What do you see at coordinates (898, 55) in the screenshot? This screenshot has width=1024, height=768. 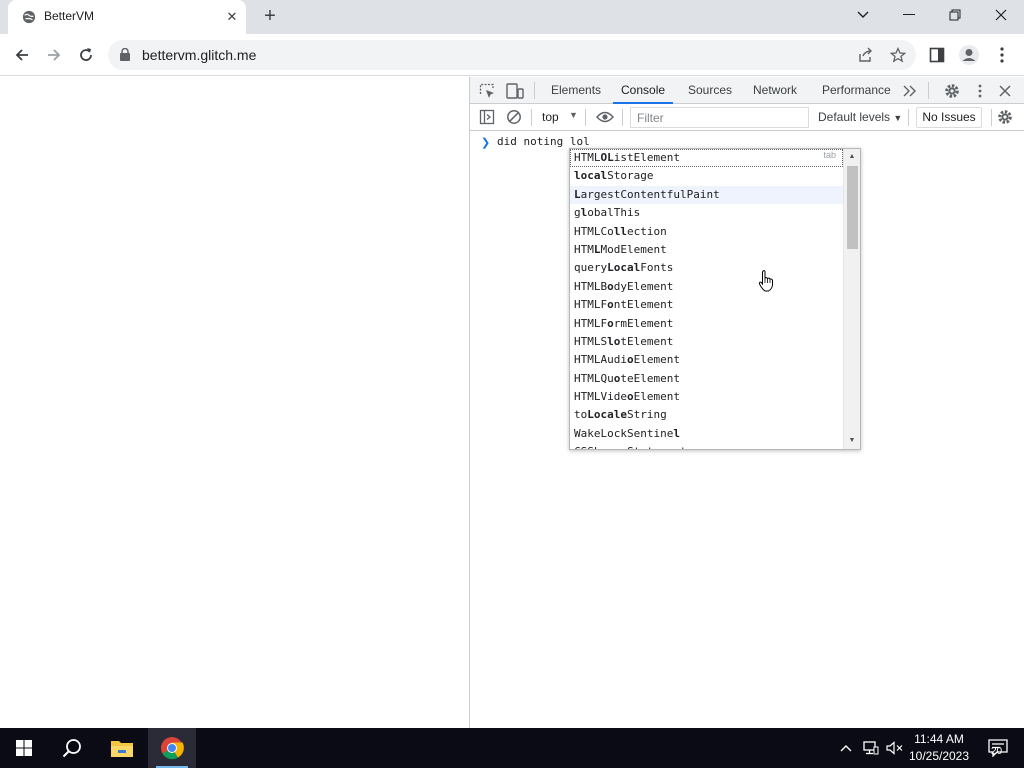 I see `bookmark-star-icon` at bounding box center [898, 55].